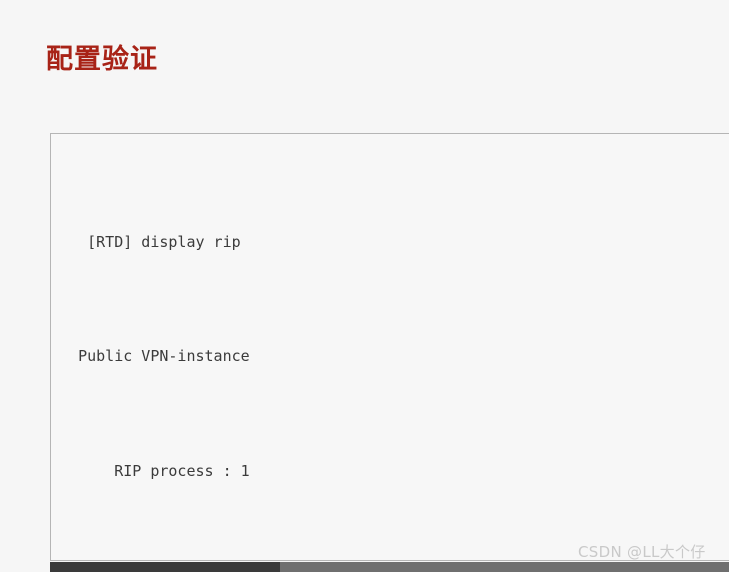 This screenshot has height=572, width=729. I want to click on terminal-line-text: RIP process : 1, so click(150, 470).